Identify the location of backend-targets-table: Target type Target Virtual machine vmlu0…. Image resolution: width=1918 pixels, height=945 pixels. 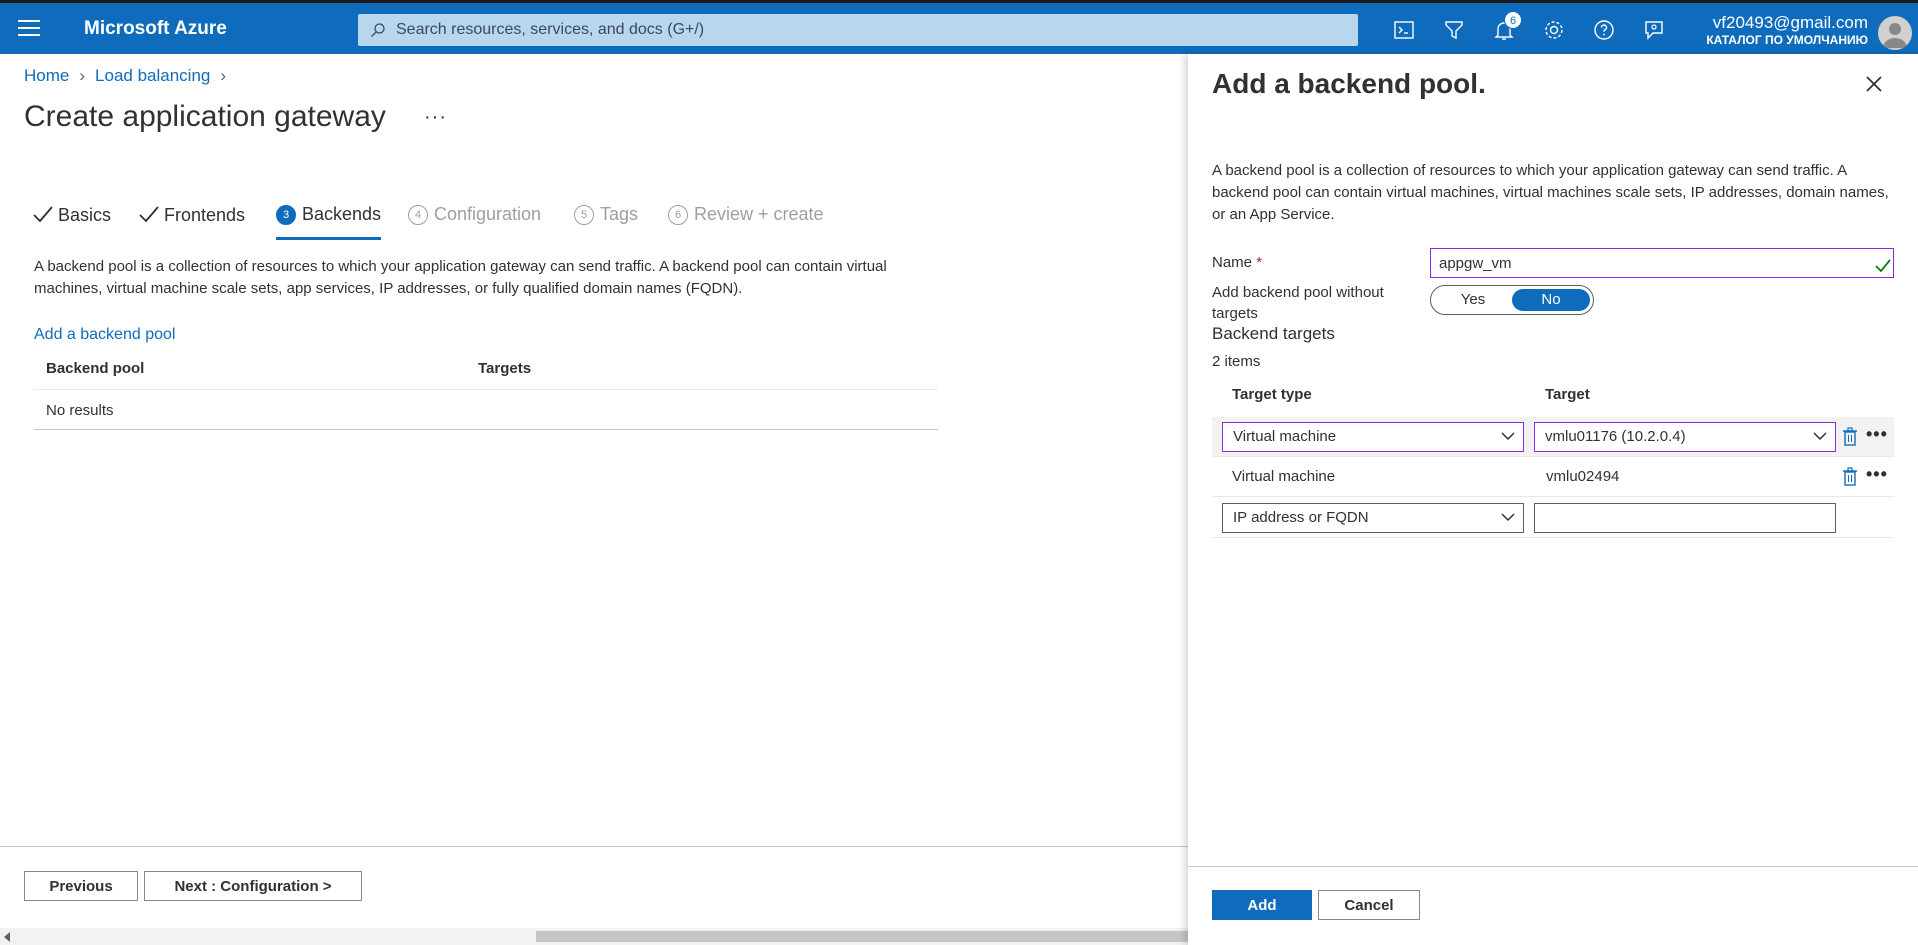
(1553, 456).